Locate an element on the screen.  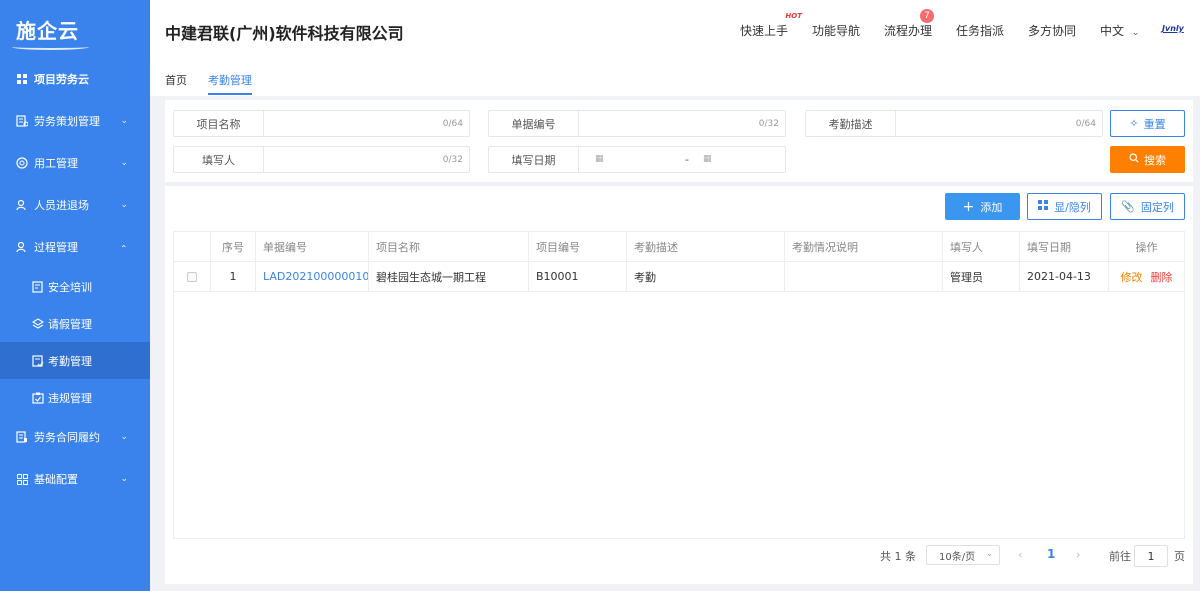
sidebar-subitem-violation-management: 违规管理 is located at coordinates (75, 397).